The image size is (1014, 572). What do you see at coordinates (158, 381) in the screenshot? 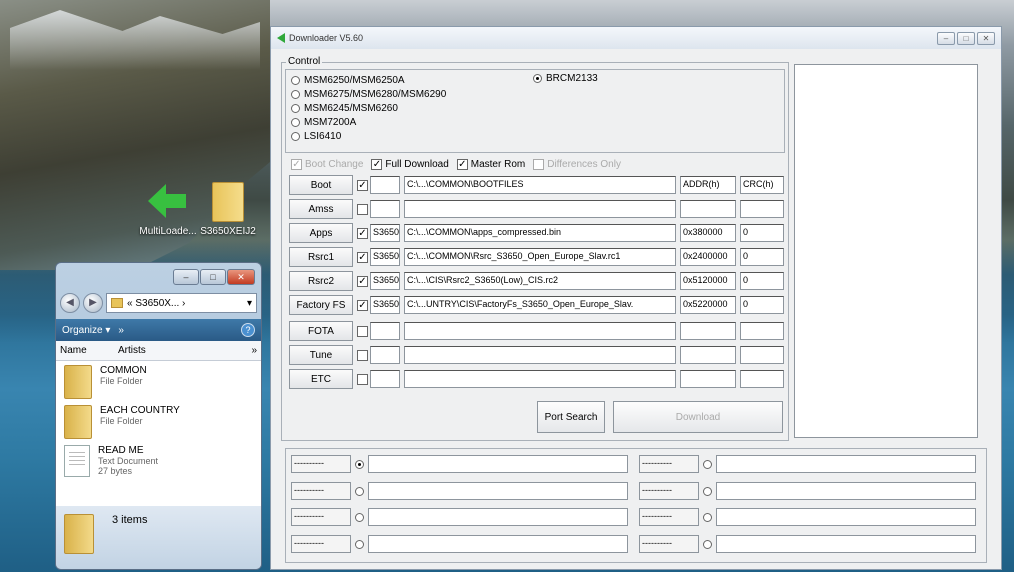
I see `list-item: COMMON File Folder` at bounding box center [158, 381].